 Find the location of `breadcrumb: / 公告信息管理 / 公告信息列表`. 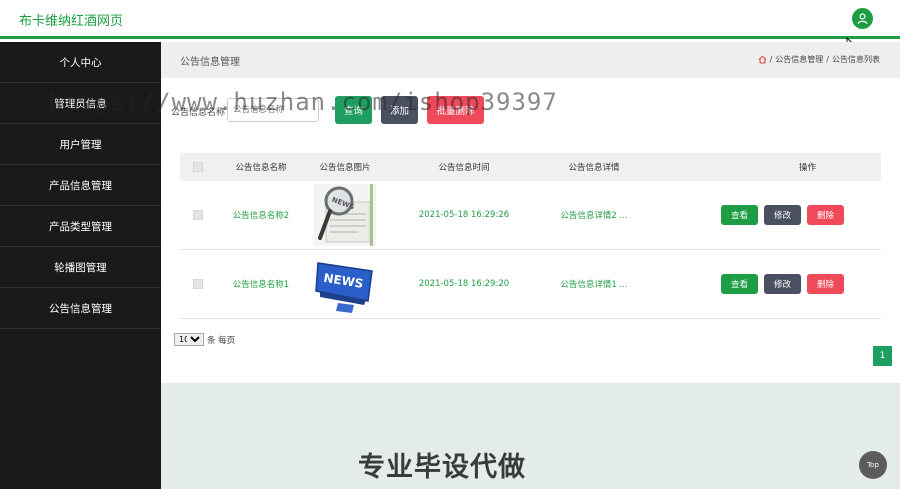

breadcrumb: / 公告信息管理 / 公告信息列表 is located at coordinates (819, 59).